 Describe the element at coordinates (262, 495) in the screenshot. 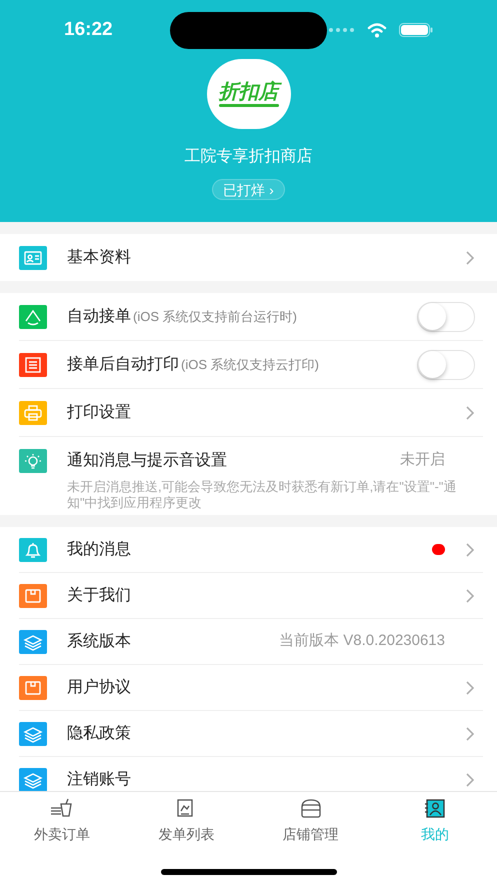

I see `notice-text: 未开启消息推送,可能会导致您无法及时获悉有新订单,请在"设置"-"通知"中找到应用程序更改` at that location.